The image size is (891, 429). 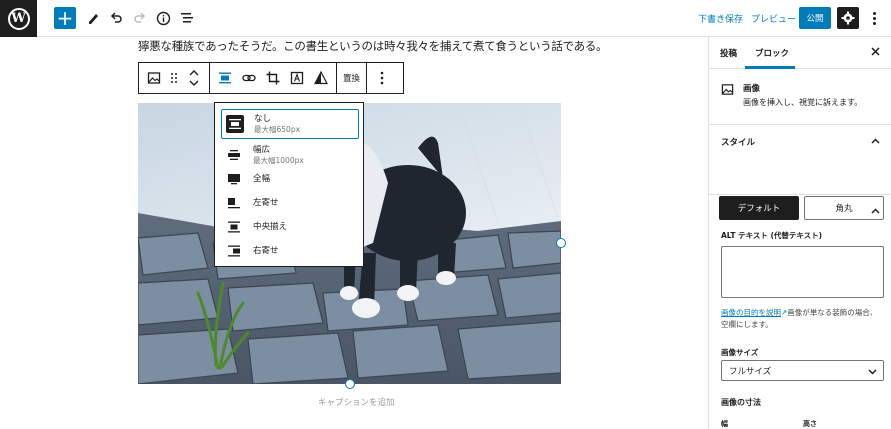 I want to click on save-draft-button: 下書き保存, so click(x=720, y=18).